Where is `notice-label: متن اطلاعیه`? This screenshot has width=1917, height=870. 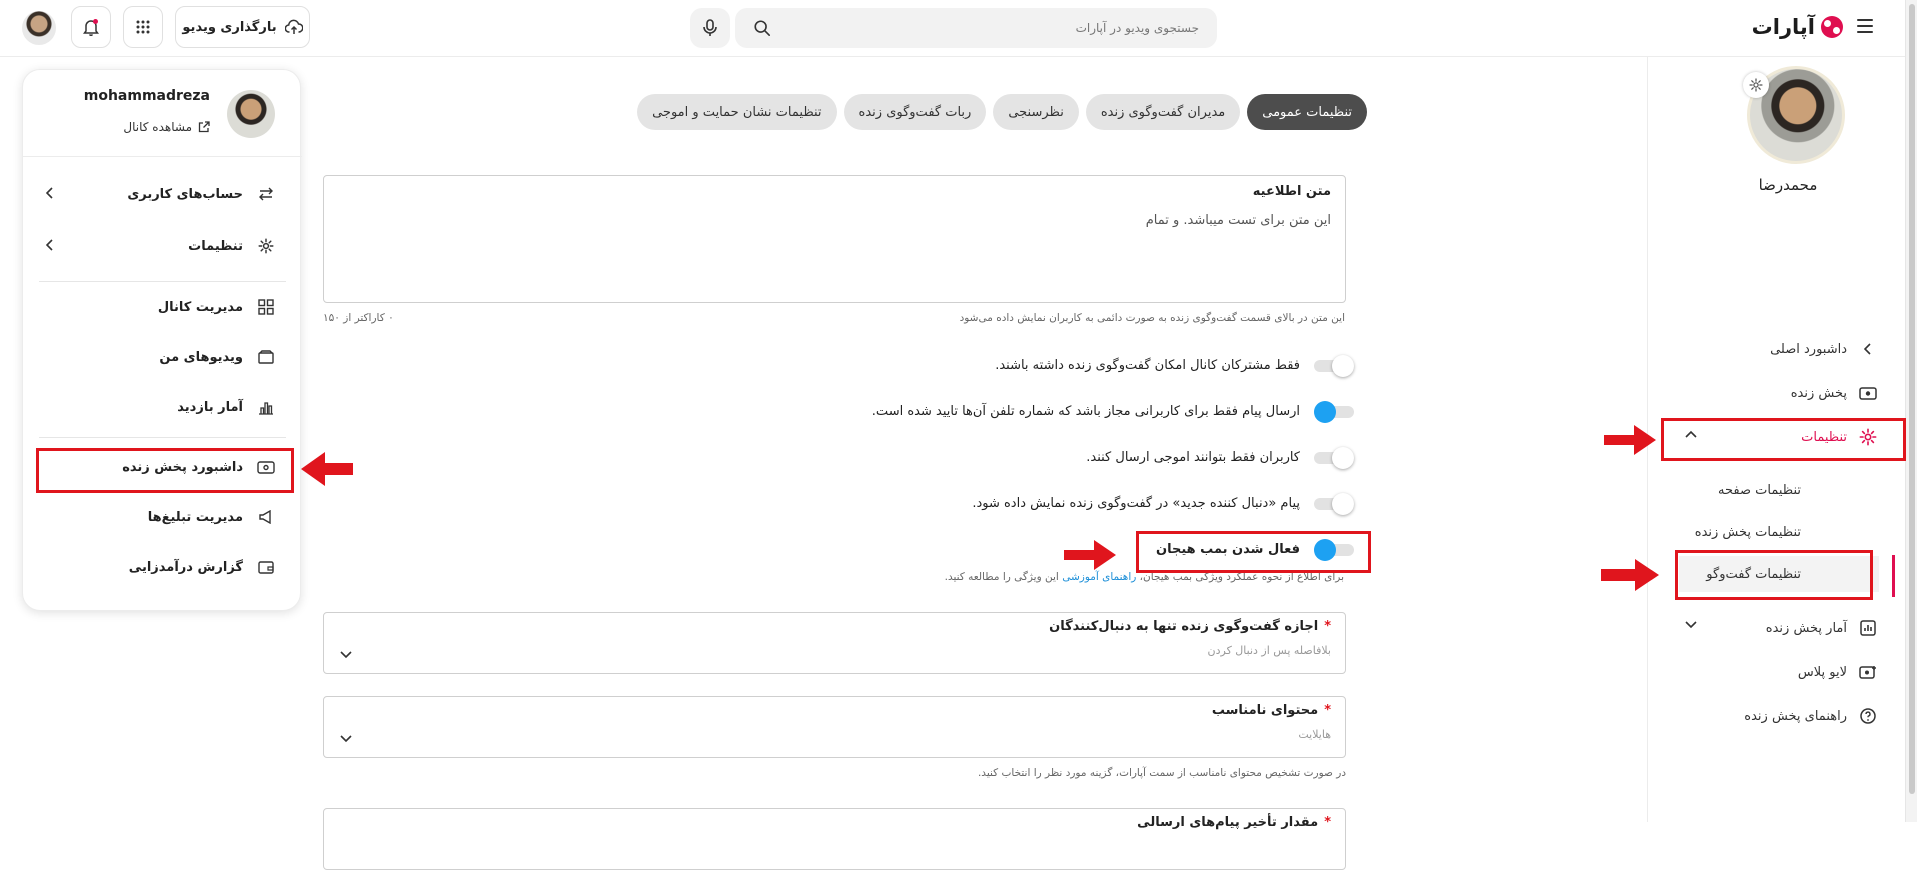
notice-label: متن اطلاعیه is located at coordinates (1291, 191).